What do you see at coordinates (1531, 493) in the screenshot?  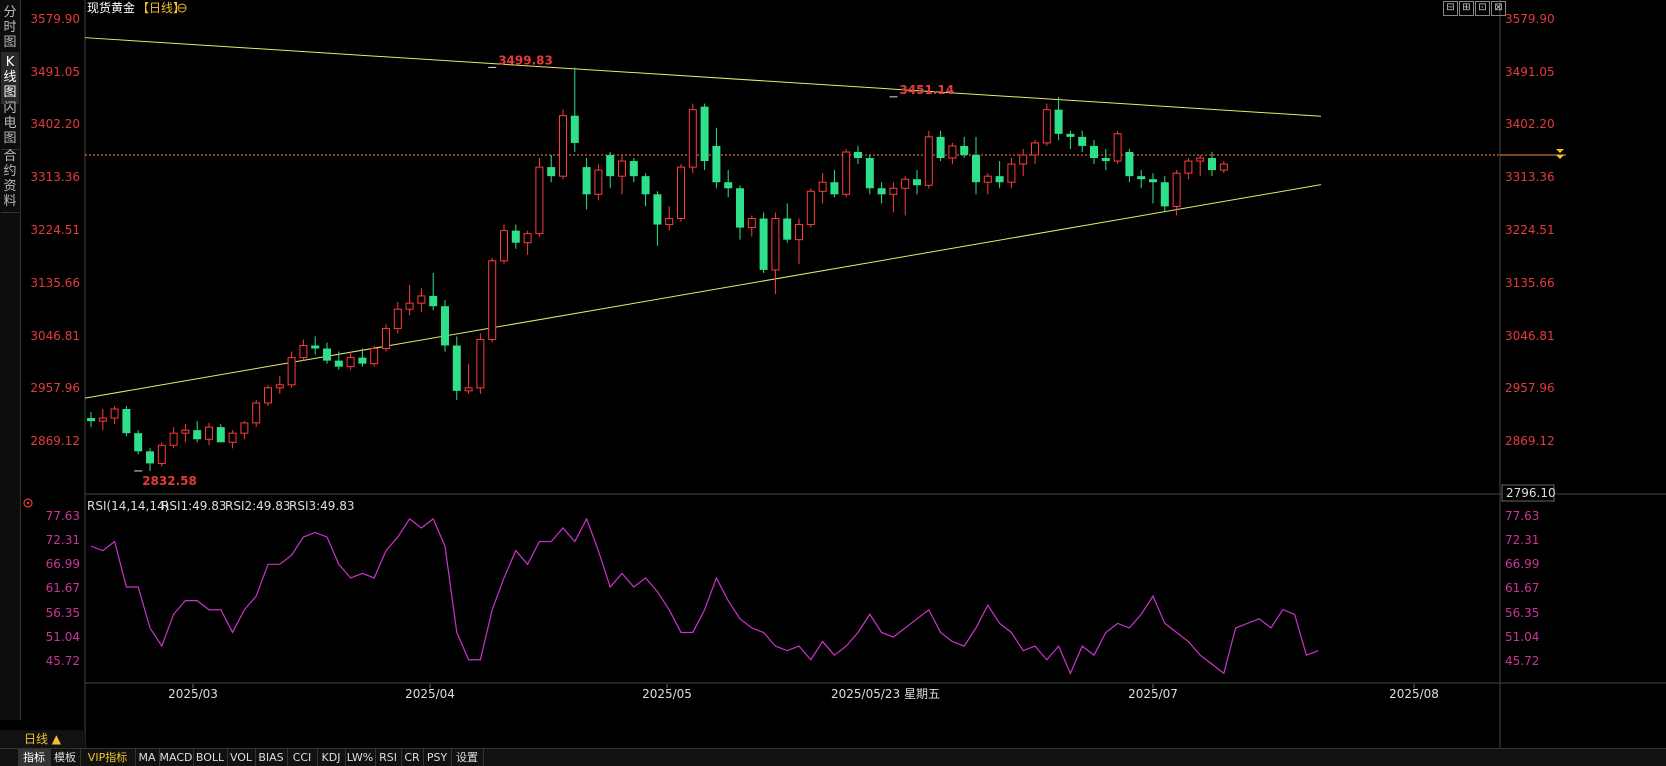 I see `price-axis-bottom-value: 2796.10` at bounding box center [1531, 493].